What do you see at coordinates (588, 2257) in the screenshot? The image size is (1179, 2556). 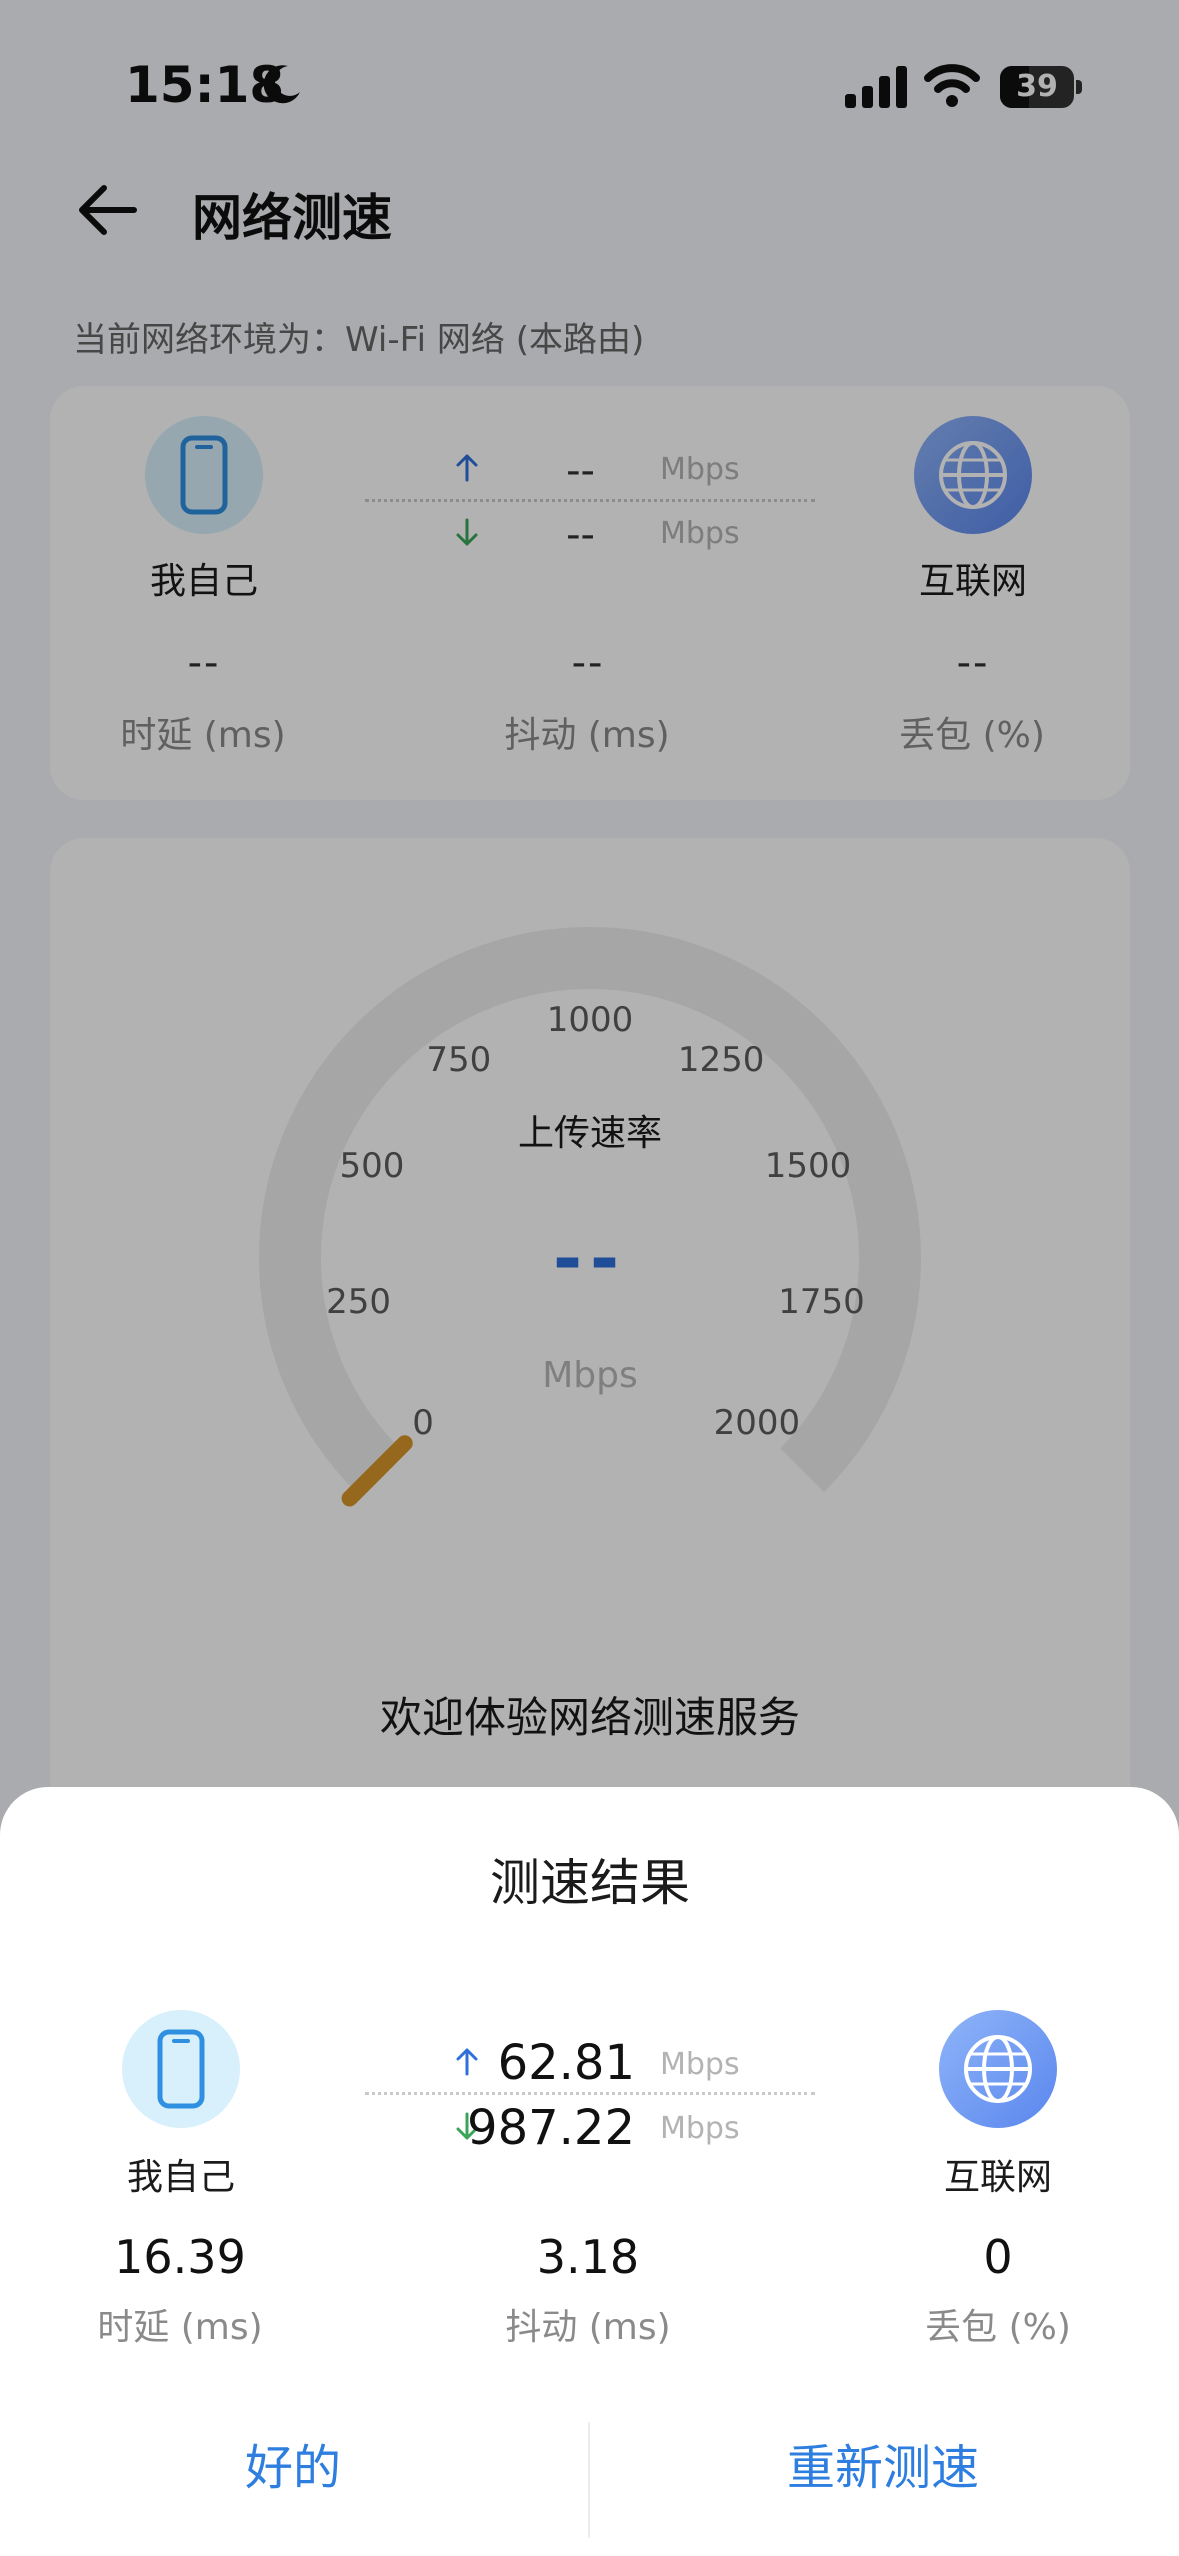 I see `jitter-value: 3.18` at bounding box center [588, 2257].